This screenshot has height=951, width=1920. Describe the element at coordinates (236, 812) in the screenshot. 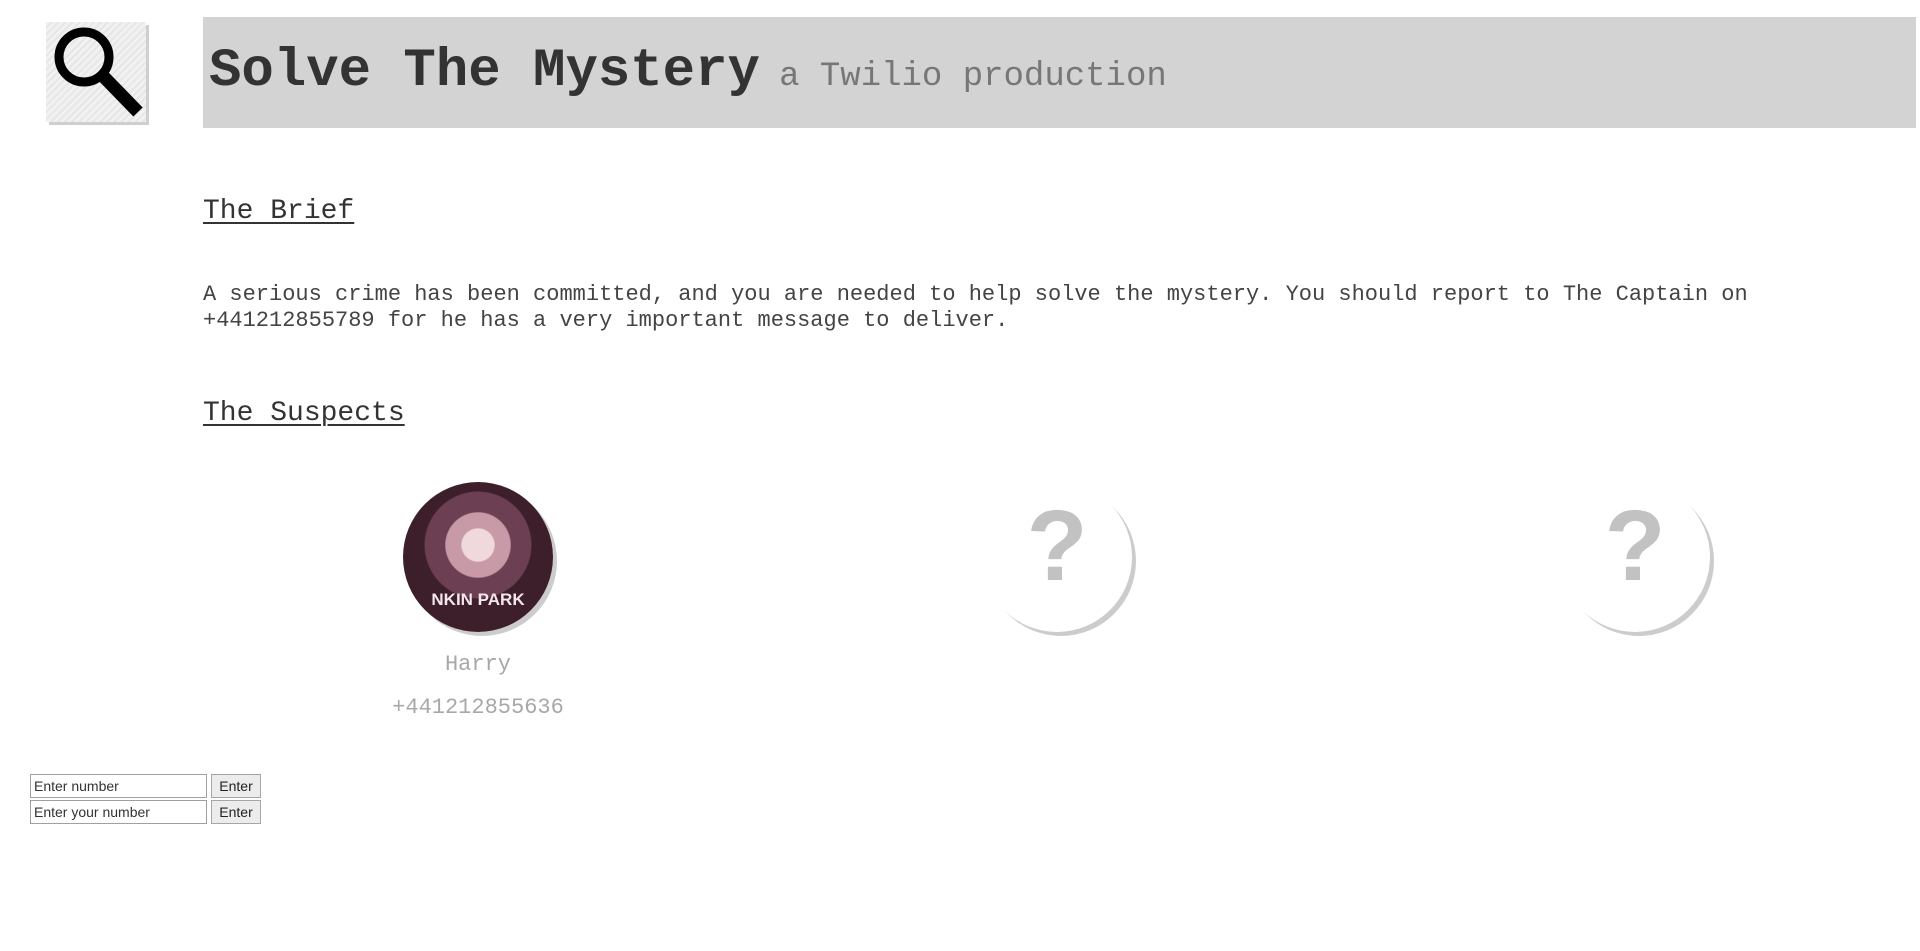

I see `your-number-enter-button: Enter` at that location.